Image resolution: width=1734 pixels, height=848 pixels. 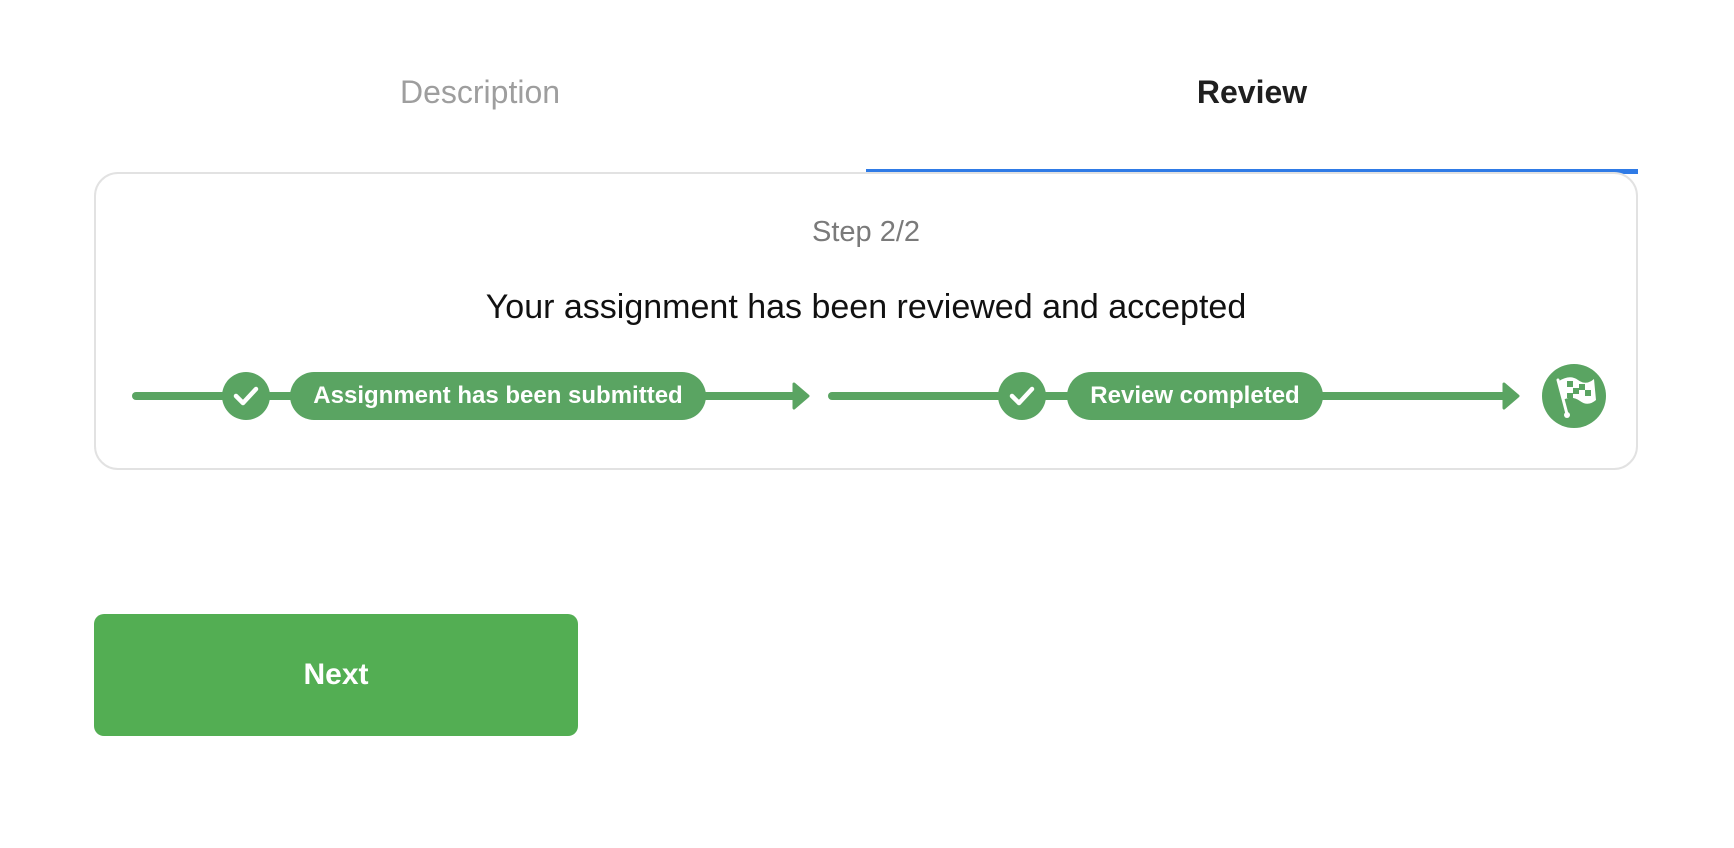 I want to click on stage-submitted-label: Assignment has been submitted, so click(x=498, y=395).